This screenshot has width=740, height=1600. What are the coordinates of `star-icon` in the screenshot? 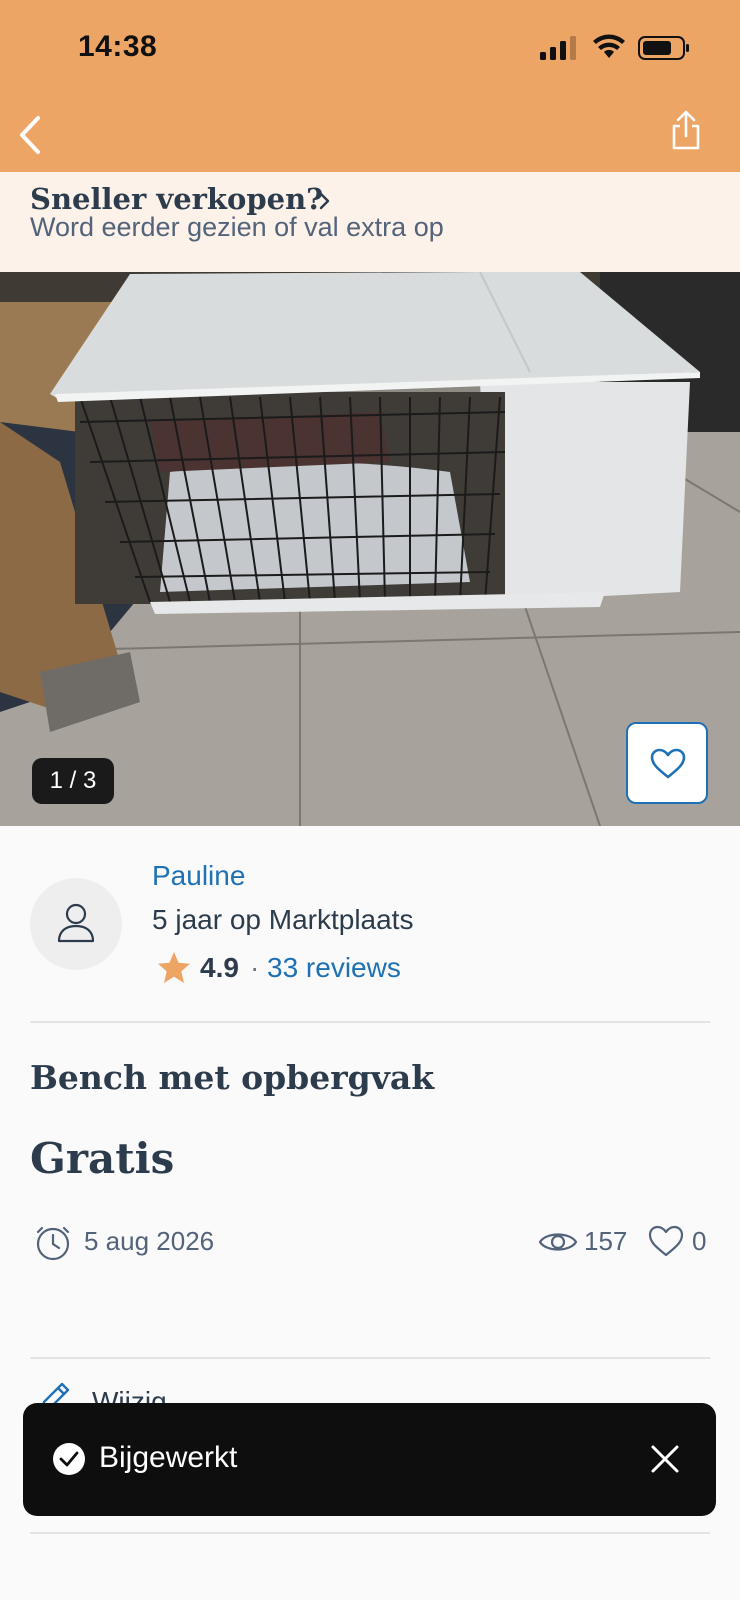 It's located at (174, 967).